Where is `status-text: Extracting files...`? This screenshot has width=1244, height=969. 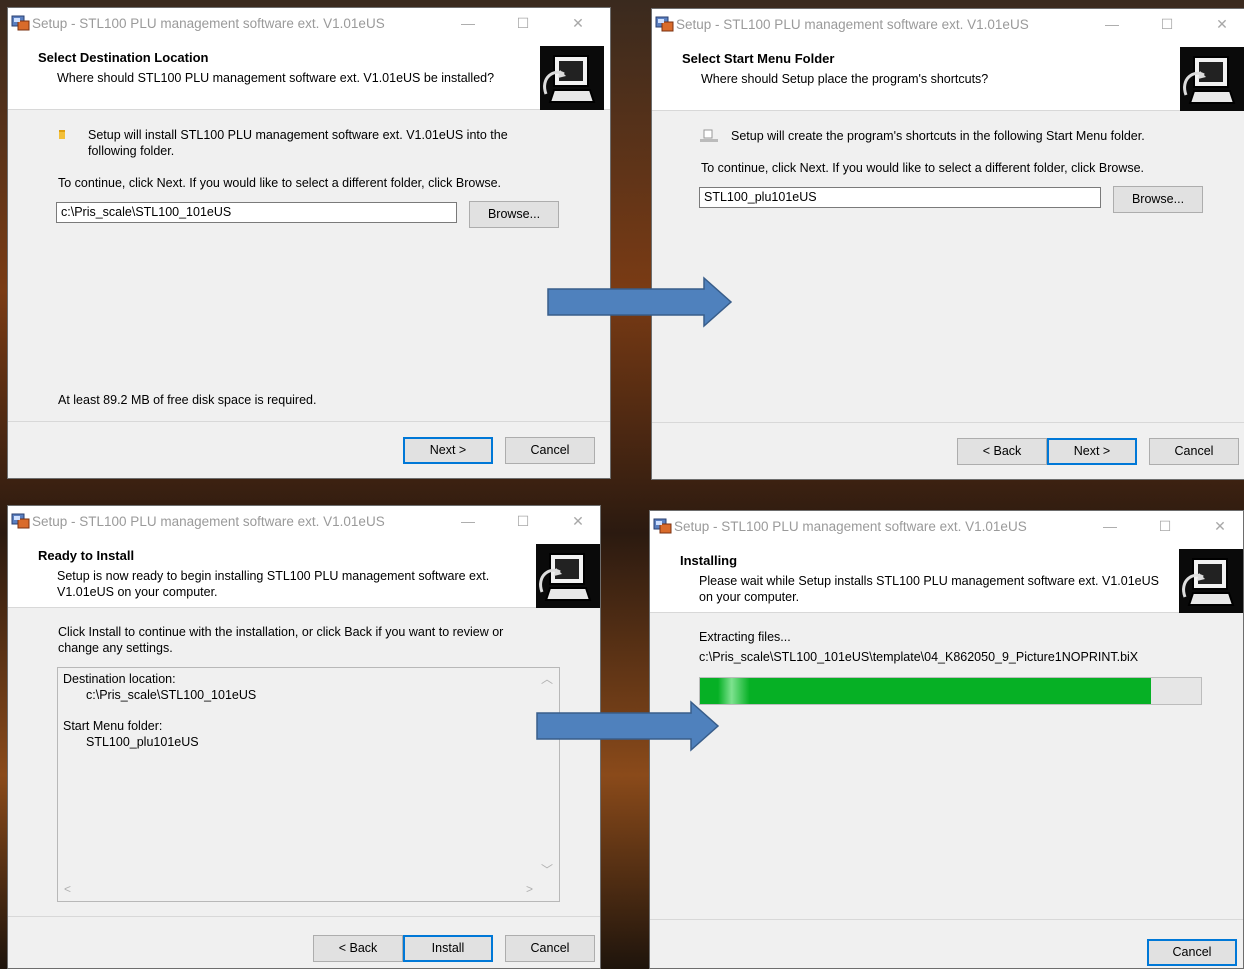 status-text: Extracting files... is located at coordinates (745, 637).